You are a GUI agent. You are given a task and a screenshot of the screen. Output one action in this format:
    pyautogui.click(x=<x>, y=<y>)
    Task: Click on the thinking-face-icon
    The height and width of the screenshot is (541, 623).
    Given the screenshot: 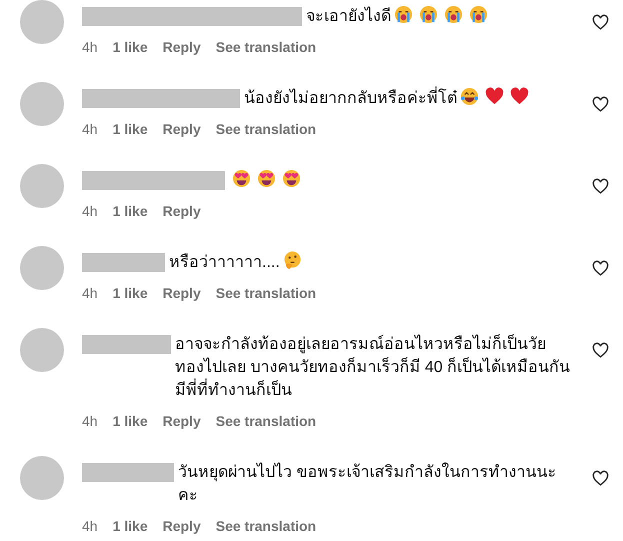 What is the action you would take?
    pyautogui.click(x=292, y=260)
    